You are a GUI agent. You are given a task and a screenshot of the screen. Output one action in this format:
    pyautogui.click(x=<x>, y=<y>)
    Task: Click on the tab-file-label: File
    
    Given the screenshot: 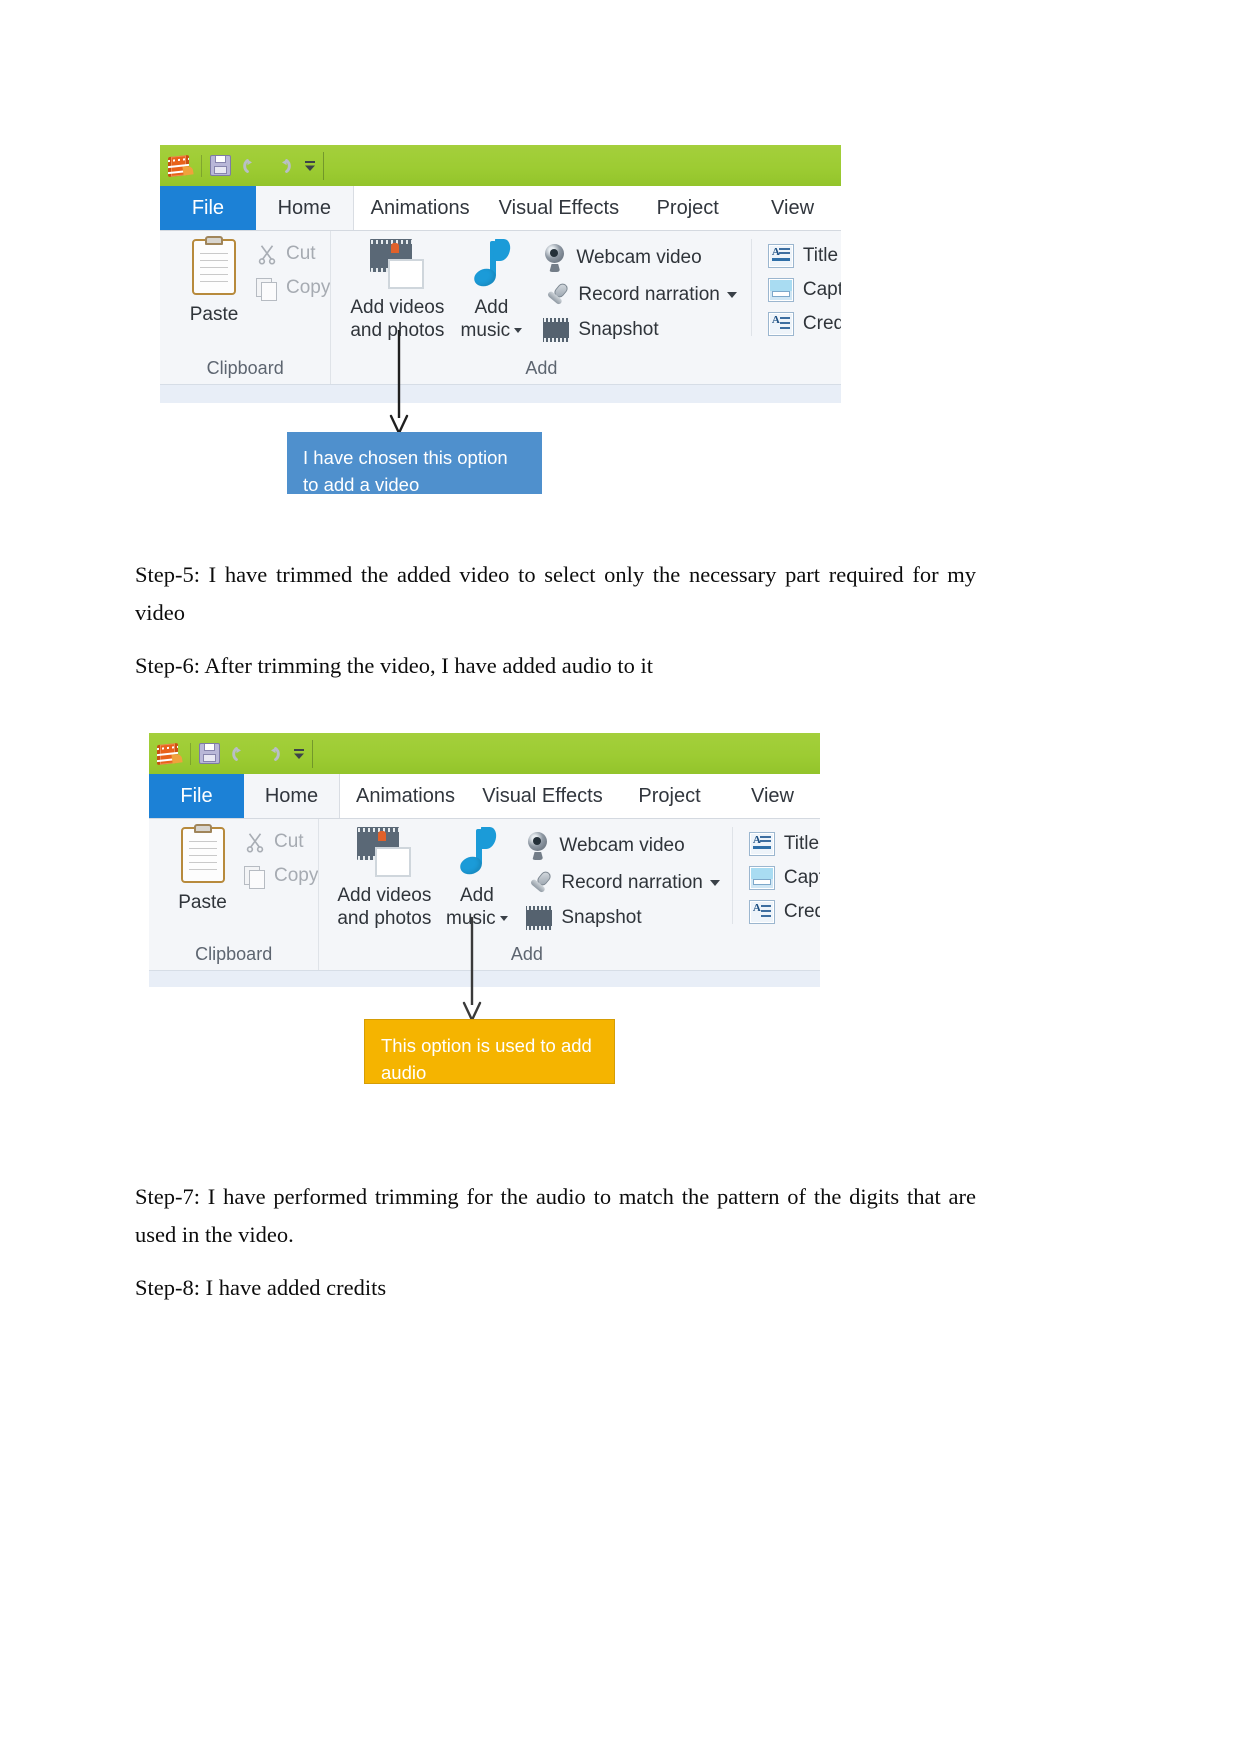 What is the action you would take?
    pyautogui.click(x=208, y=207)
    